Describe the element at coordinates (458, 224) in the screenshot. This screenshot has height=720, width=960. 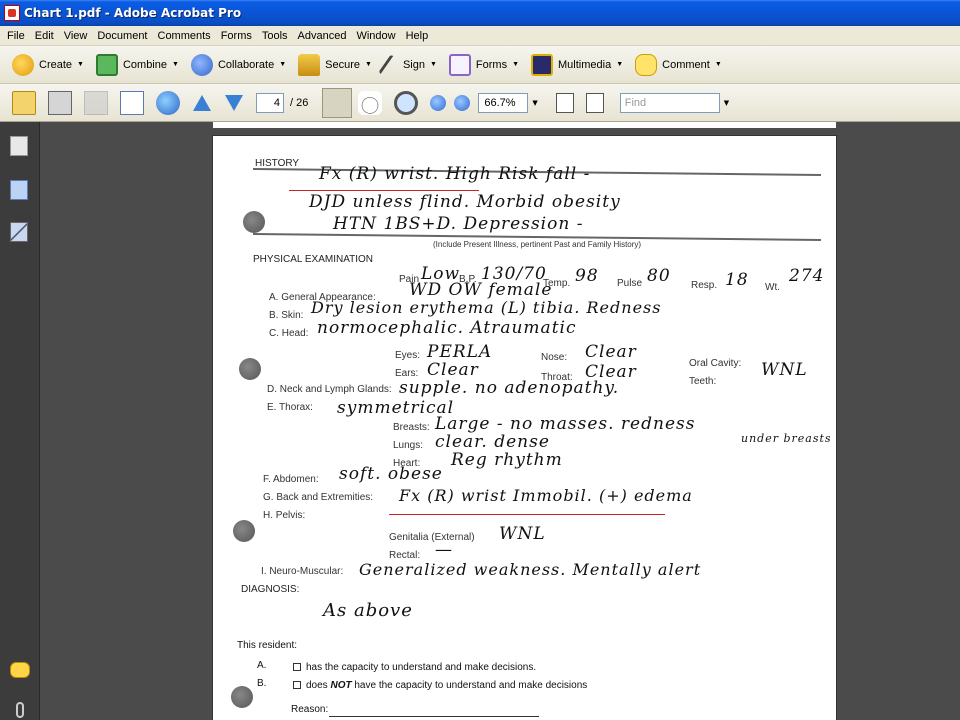
I see `history-line-3: HTN 1BS+D. Depression -` at that location.